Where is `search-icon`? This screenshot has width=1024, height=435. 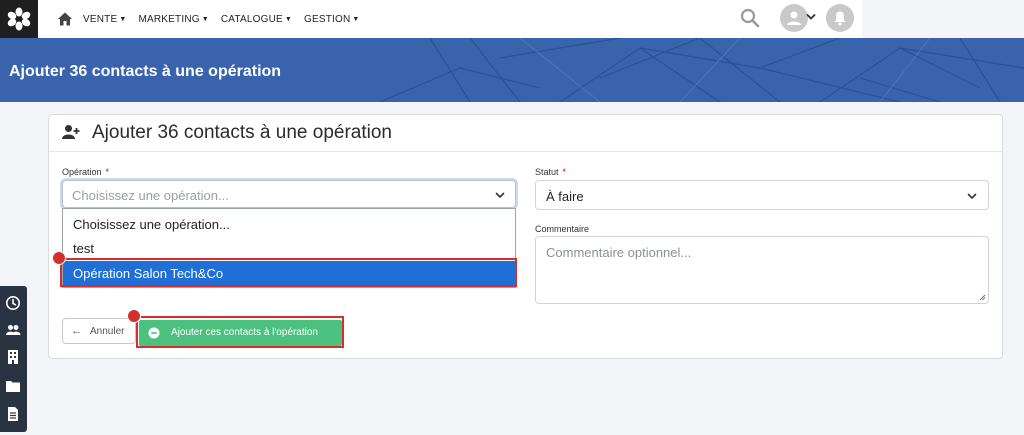 search-icon is located at coordinates (750, 18).